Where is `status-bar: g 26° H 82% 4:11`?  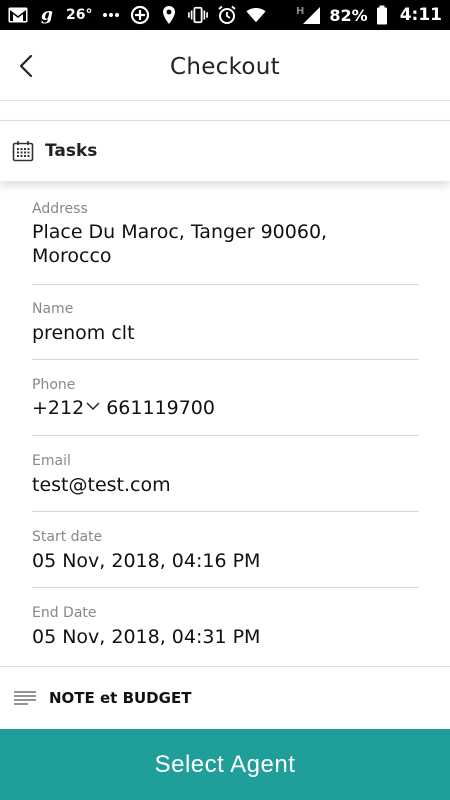 status-bar: g 26° H 82% 4:11 is located at coordinates (225, 15).